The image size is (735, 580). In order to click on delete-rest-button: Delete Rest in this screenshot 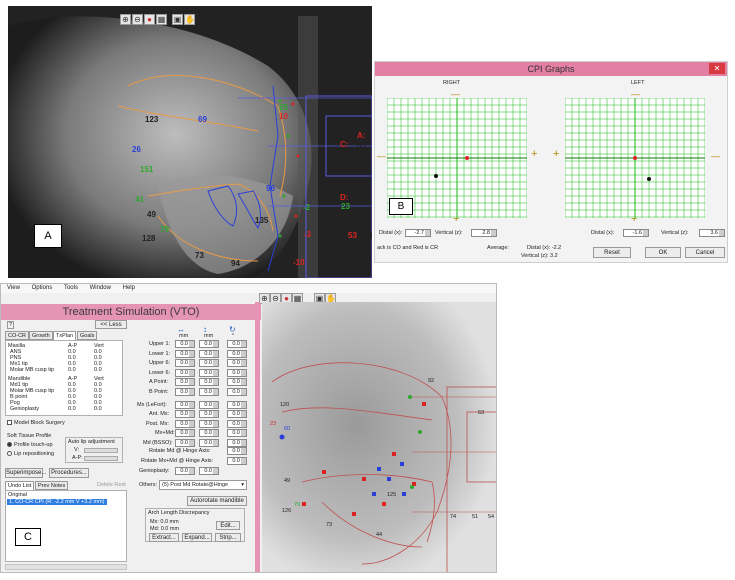, I will do `click(111, 485)`.